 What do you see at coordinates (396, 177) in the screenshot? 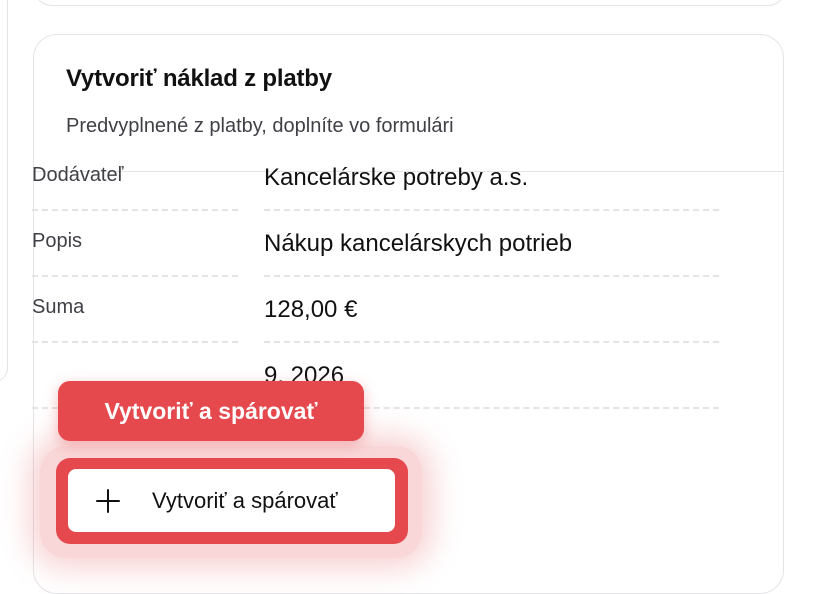
I see `detail-value: Kancelárske potreby a.s.` at bounding box center [396, 177].